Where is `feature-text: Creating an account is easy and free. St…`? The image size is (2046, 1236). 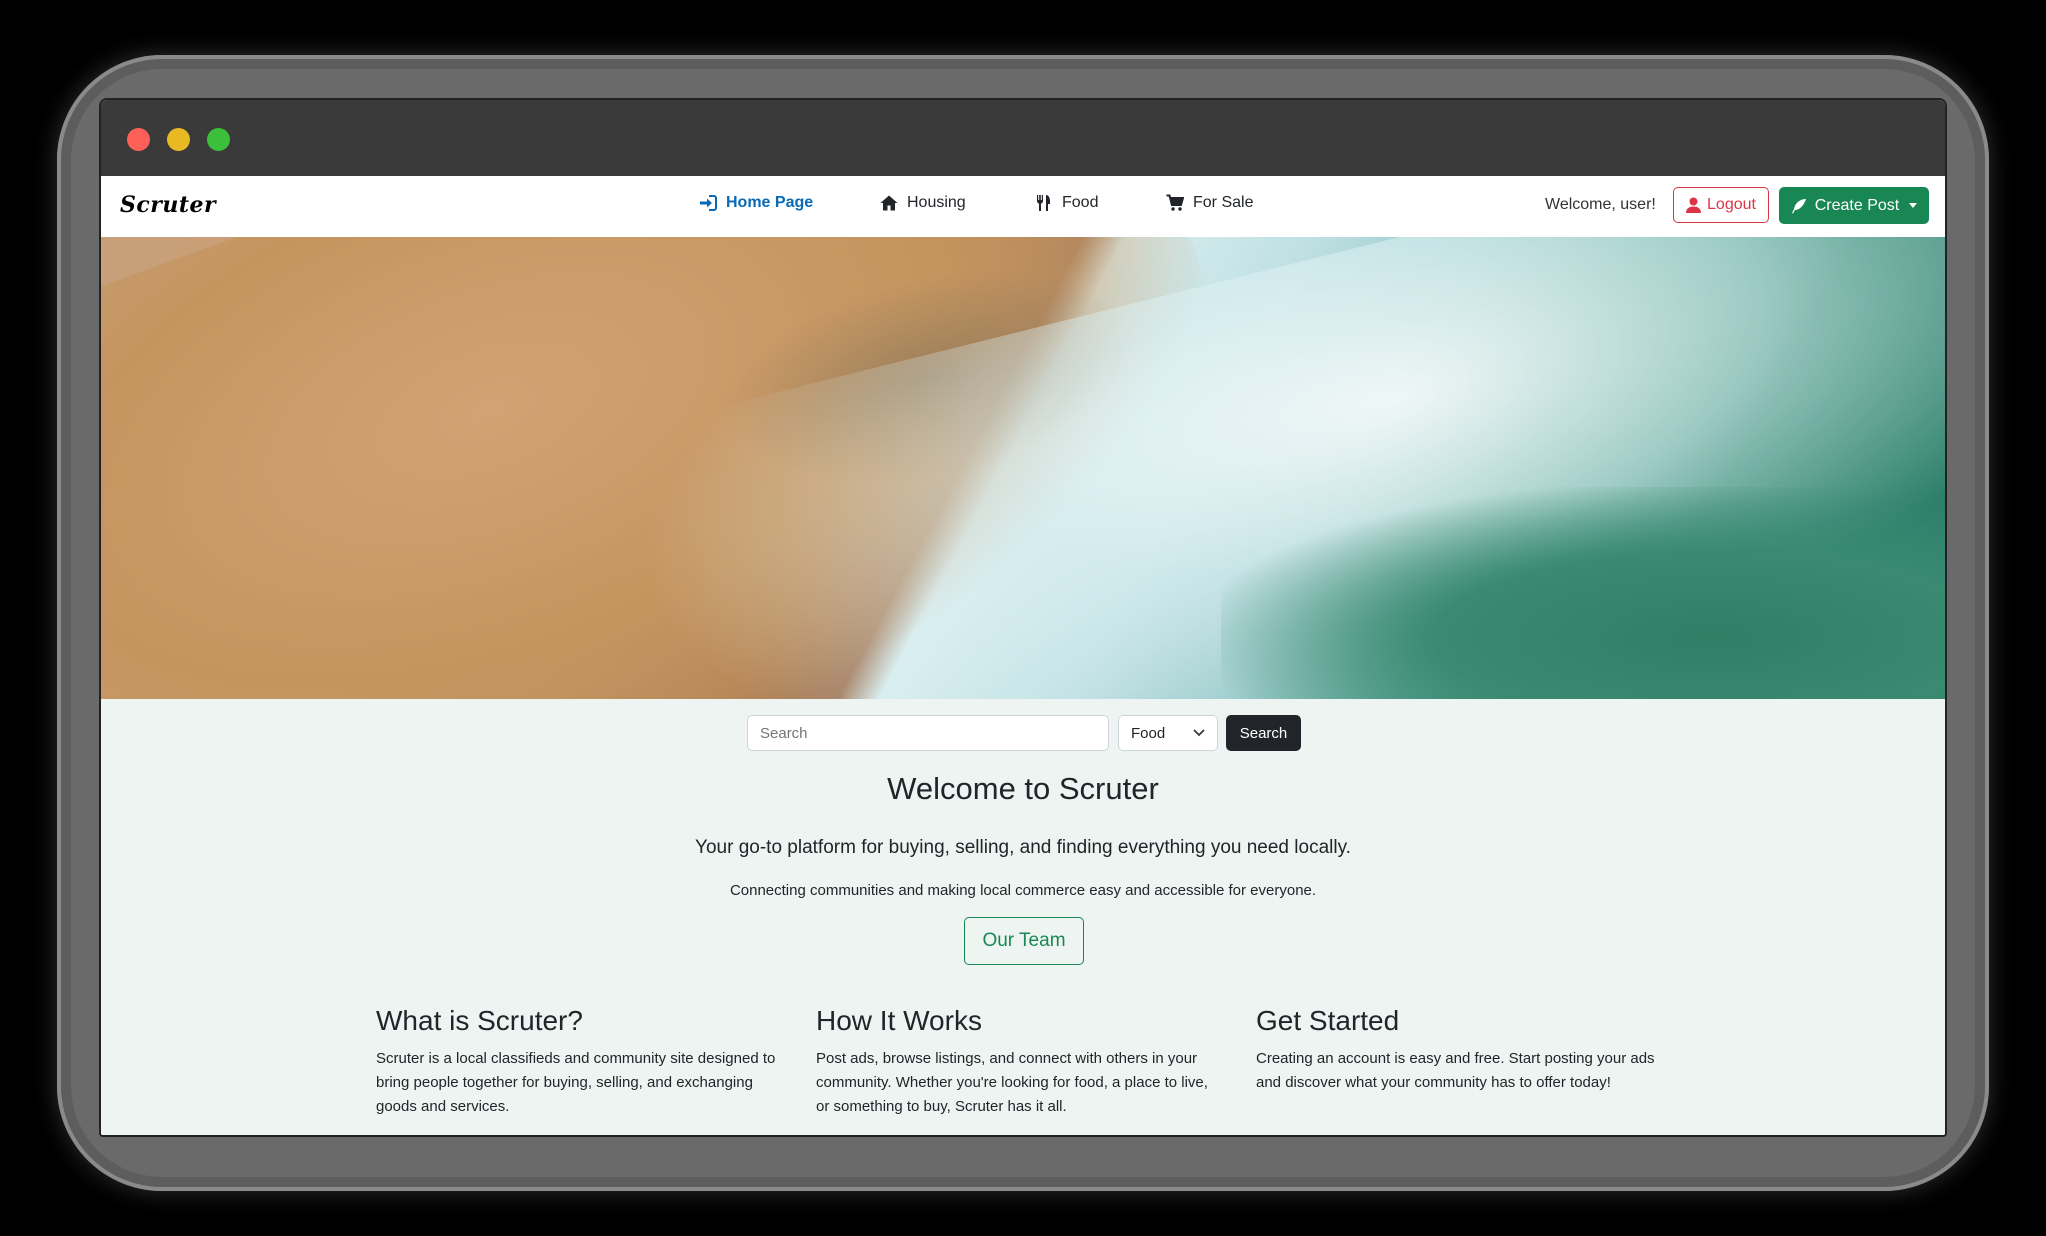 feature-text: Creating an account is easy and free. St… is located at coordinates (1455, 1070).